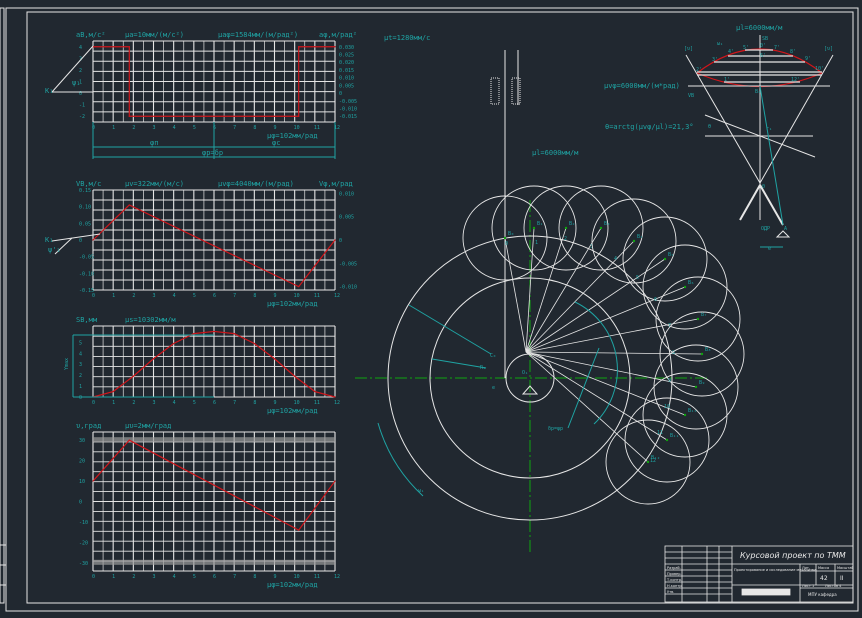 This screenshot has height=618, width=862. What do you see at coordinates (154, 143) in the screenshot?
I see `phase-label: φп` at bounding box center [154, 143].